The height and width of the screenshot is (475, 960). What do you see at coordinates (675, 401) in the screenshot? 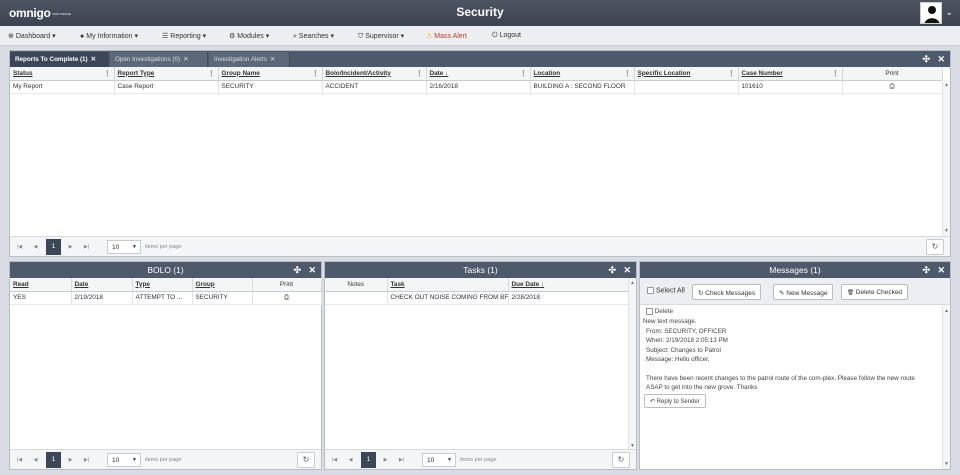
I see `reply-to-sender-button: ↶ Reply to Sender` at bounding box center [675, 401].